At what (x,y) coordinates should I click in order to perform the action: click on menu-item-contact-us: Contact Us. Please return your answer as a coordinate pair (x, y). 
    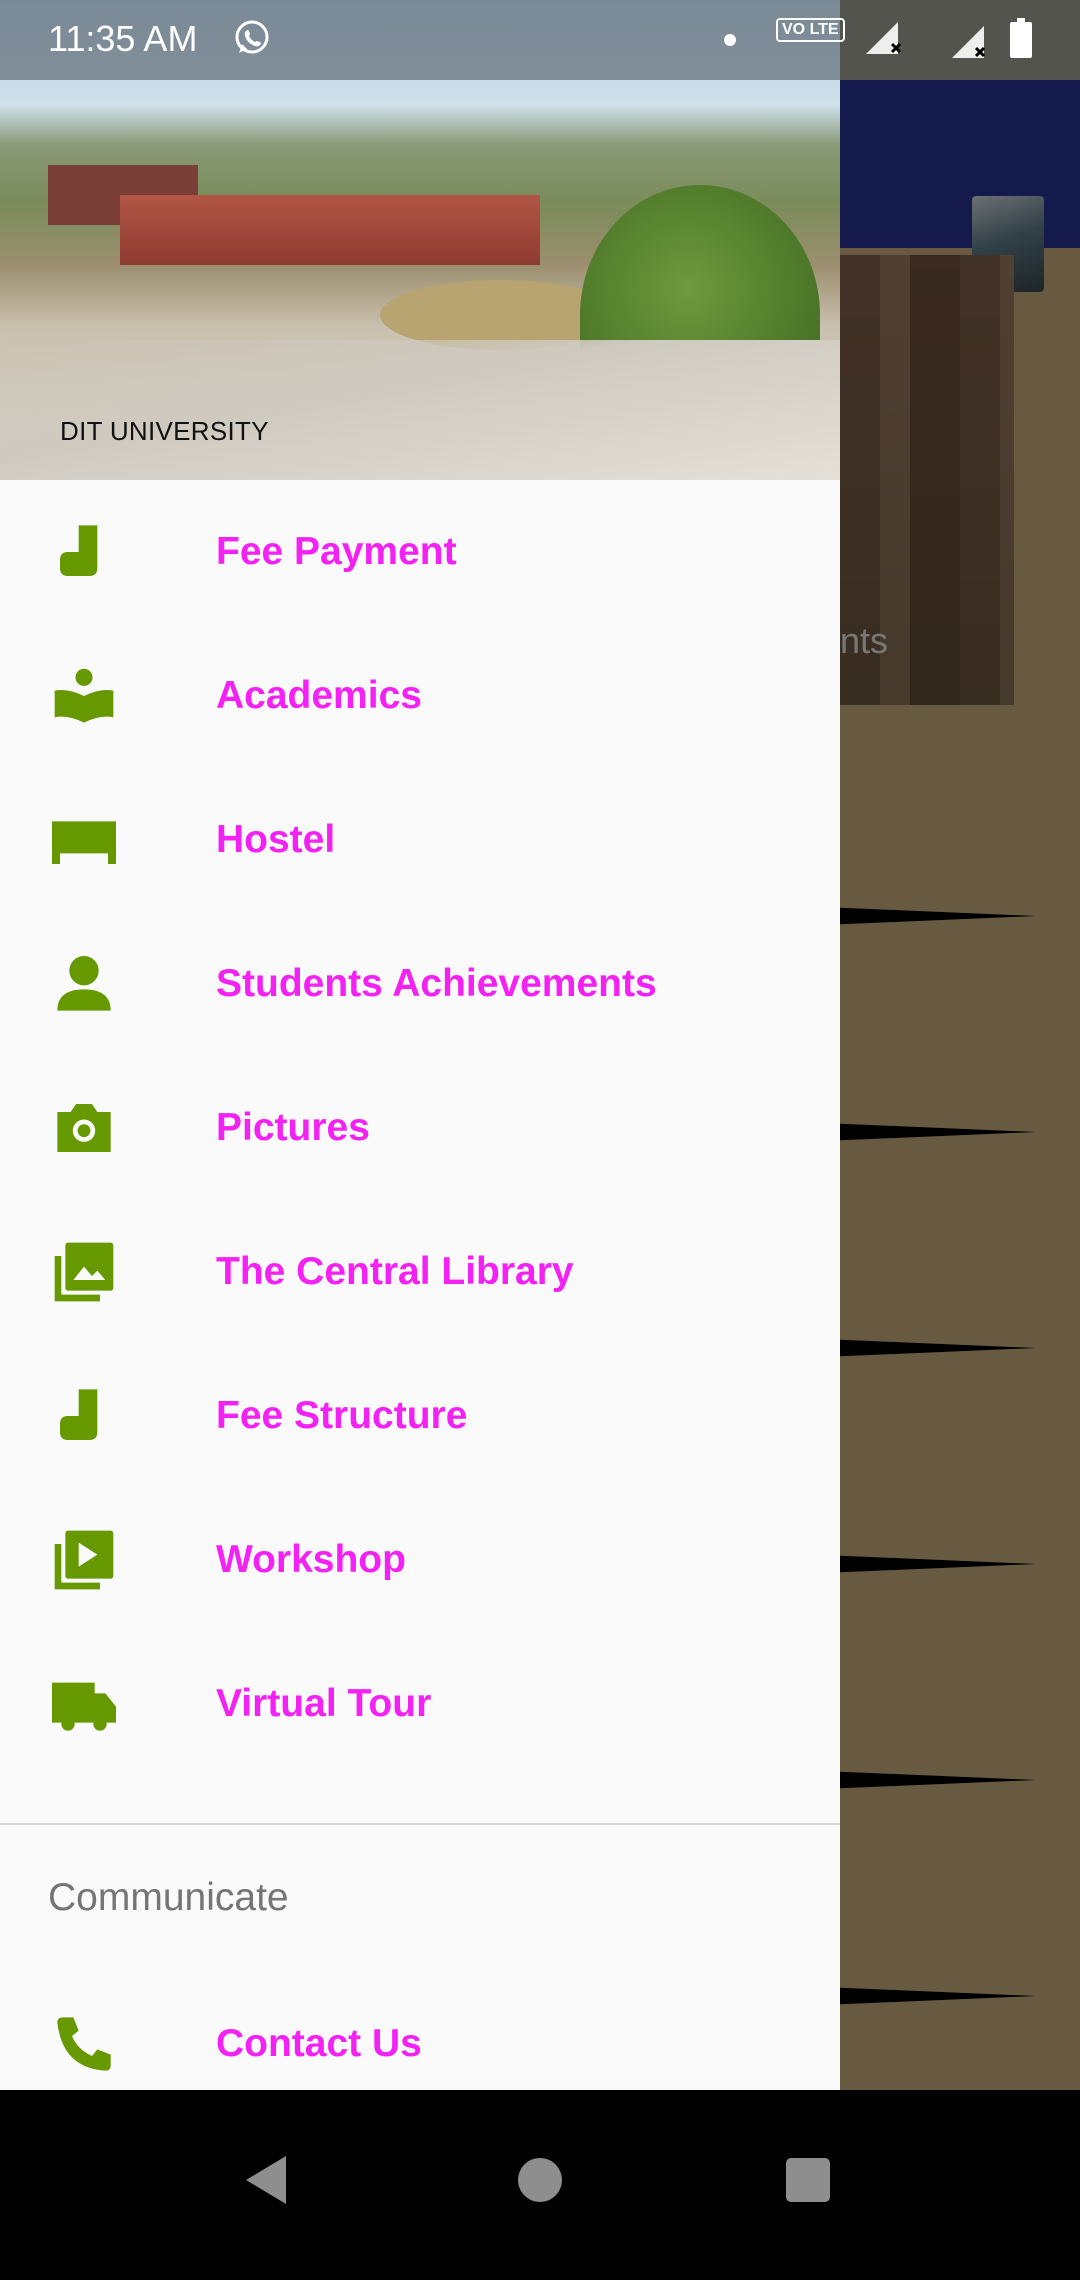
    Looking at the image, I should click on (420, 2031).